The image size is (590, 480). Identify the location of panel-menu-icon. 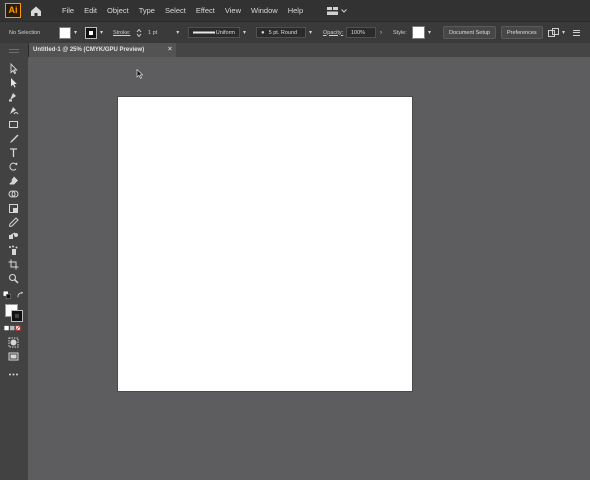
(576, 32).